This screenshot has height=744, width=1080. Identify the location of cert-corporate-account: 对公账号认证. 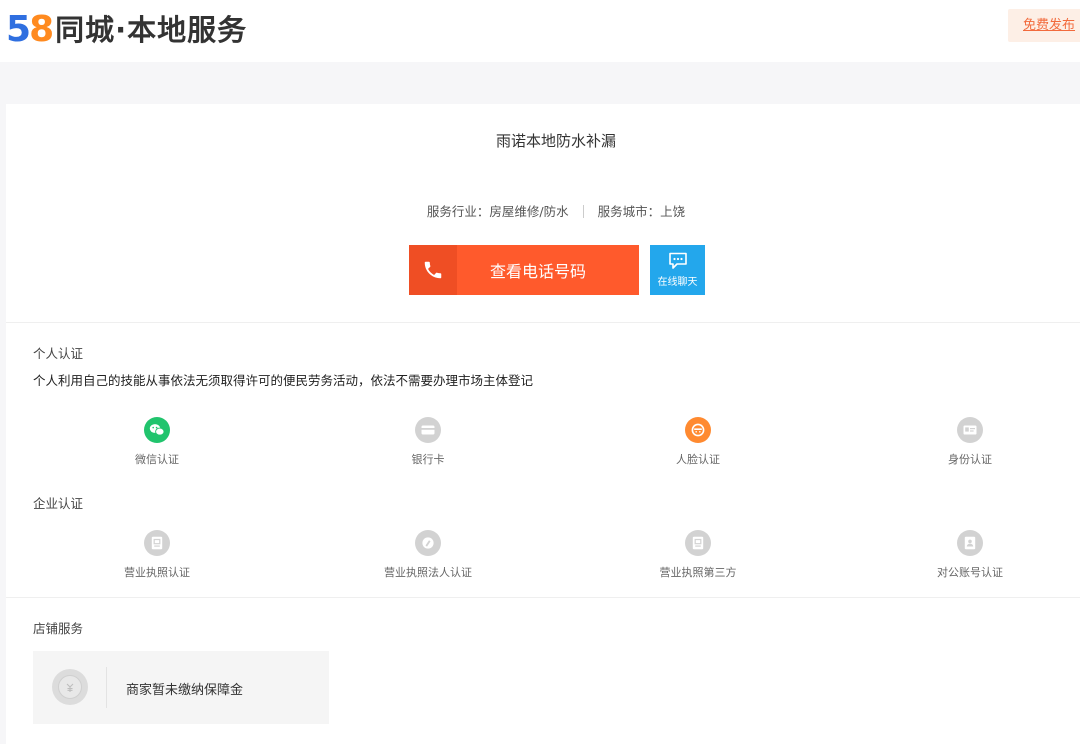
(970, 555).